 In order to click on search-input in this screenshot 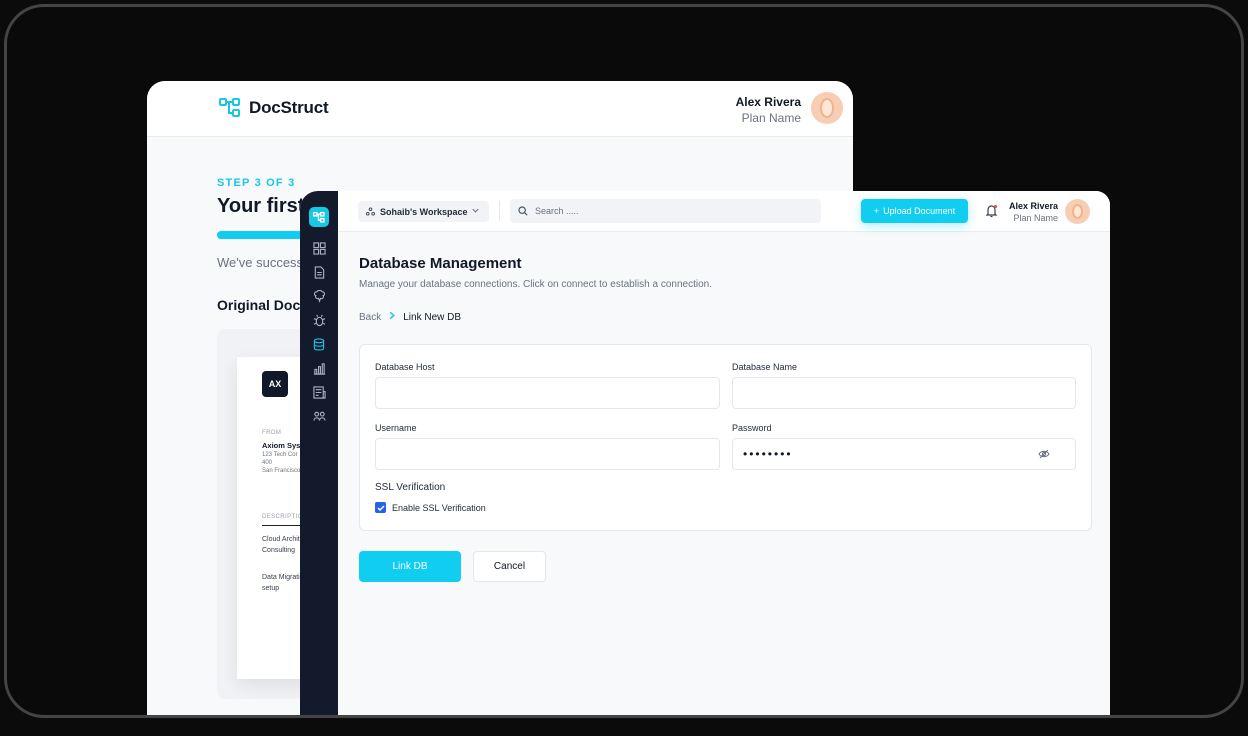, I will do `click(665, 211)`.